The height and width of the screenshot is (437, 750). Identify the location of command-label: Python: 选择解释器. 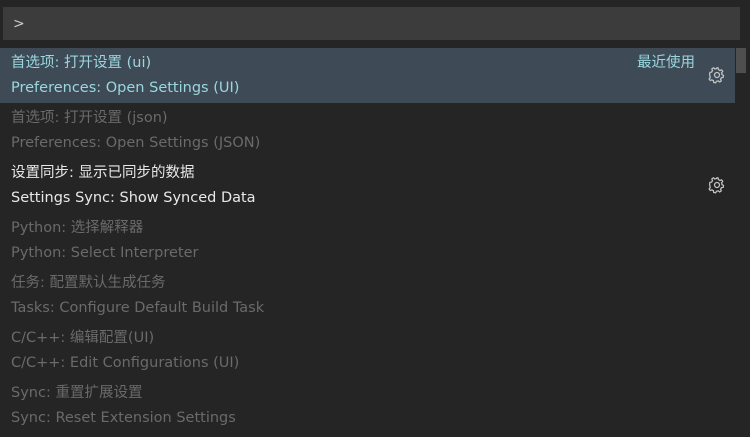
(77, 228).